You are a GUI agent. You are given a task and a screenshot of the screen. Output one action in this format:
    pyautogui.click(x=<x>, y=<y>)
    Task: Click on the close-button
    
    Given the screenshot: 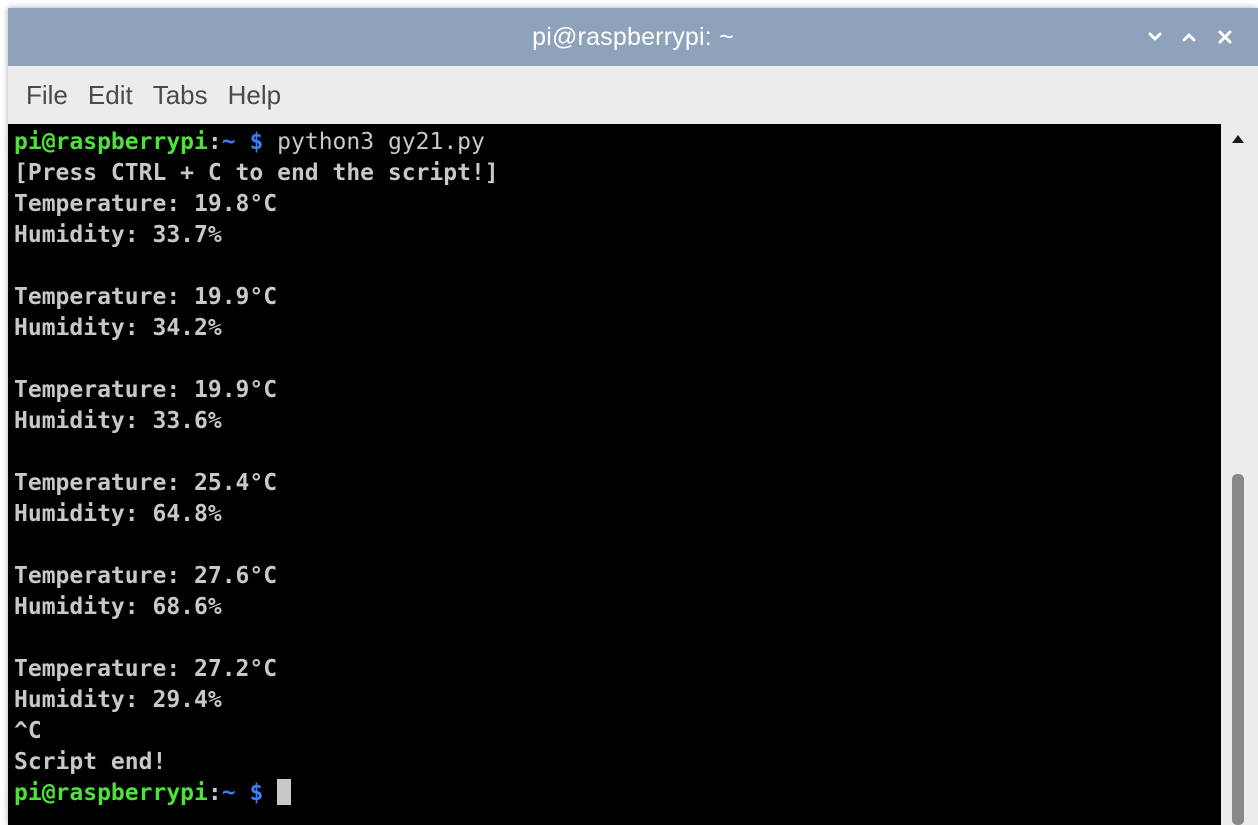 What is the action you would take?
    pyautogui.click(x=1225, y=37)
    